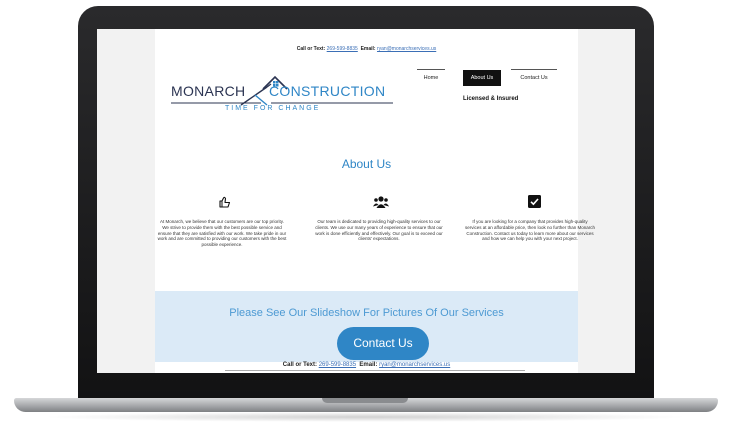 The height and width of the screenshot is (441, 730). Describe the element at coordinates (208, 91) in the screenshot. I see `logo-word-monarch: MONARCH` at that location.